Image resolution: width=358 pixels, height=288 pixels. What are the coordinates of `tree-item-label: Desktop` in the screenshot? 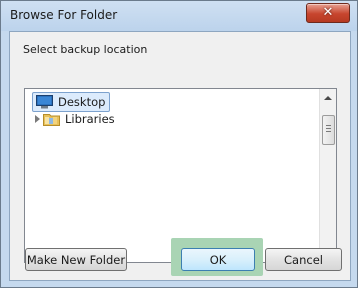 It's located at (82, 102).